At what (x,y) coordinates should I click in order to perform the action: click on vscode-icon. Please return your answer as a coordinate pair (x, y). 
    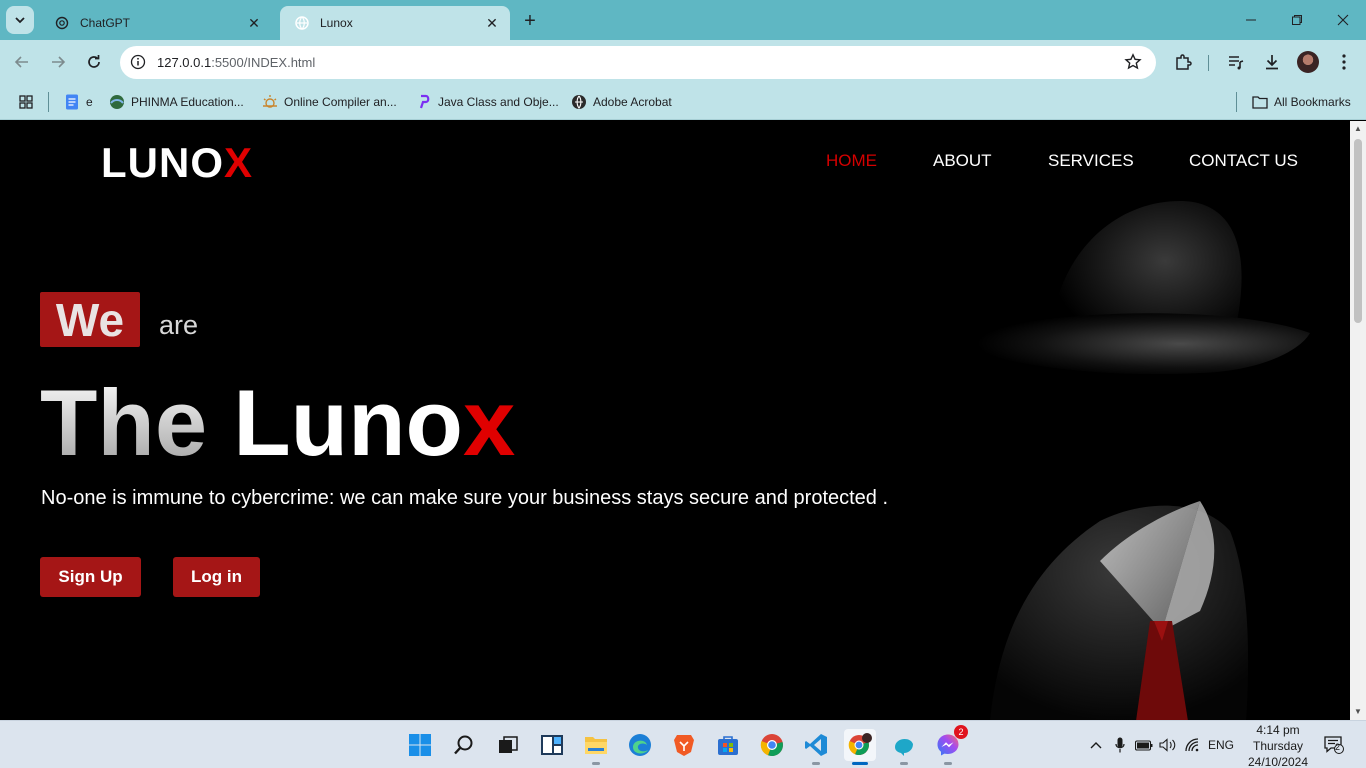
    Looking at the image, I should click on (816, 745).